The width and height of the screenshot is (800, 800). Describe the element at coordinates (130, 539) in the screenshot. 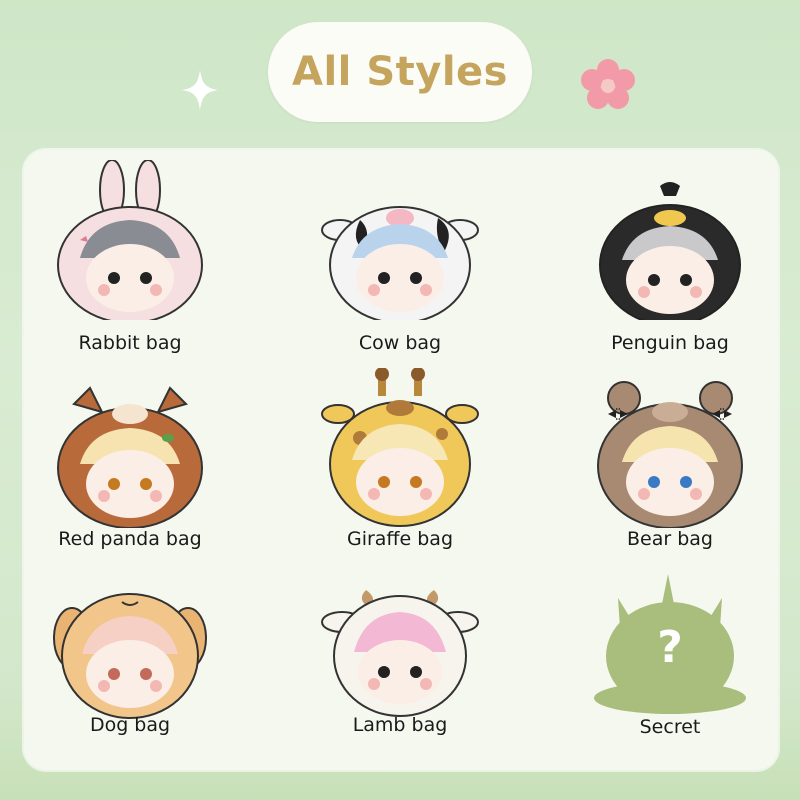

I see `style-label: Red panda bag` at that location.